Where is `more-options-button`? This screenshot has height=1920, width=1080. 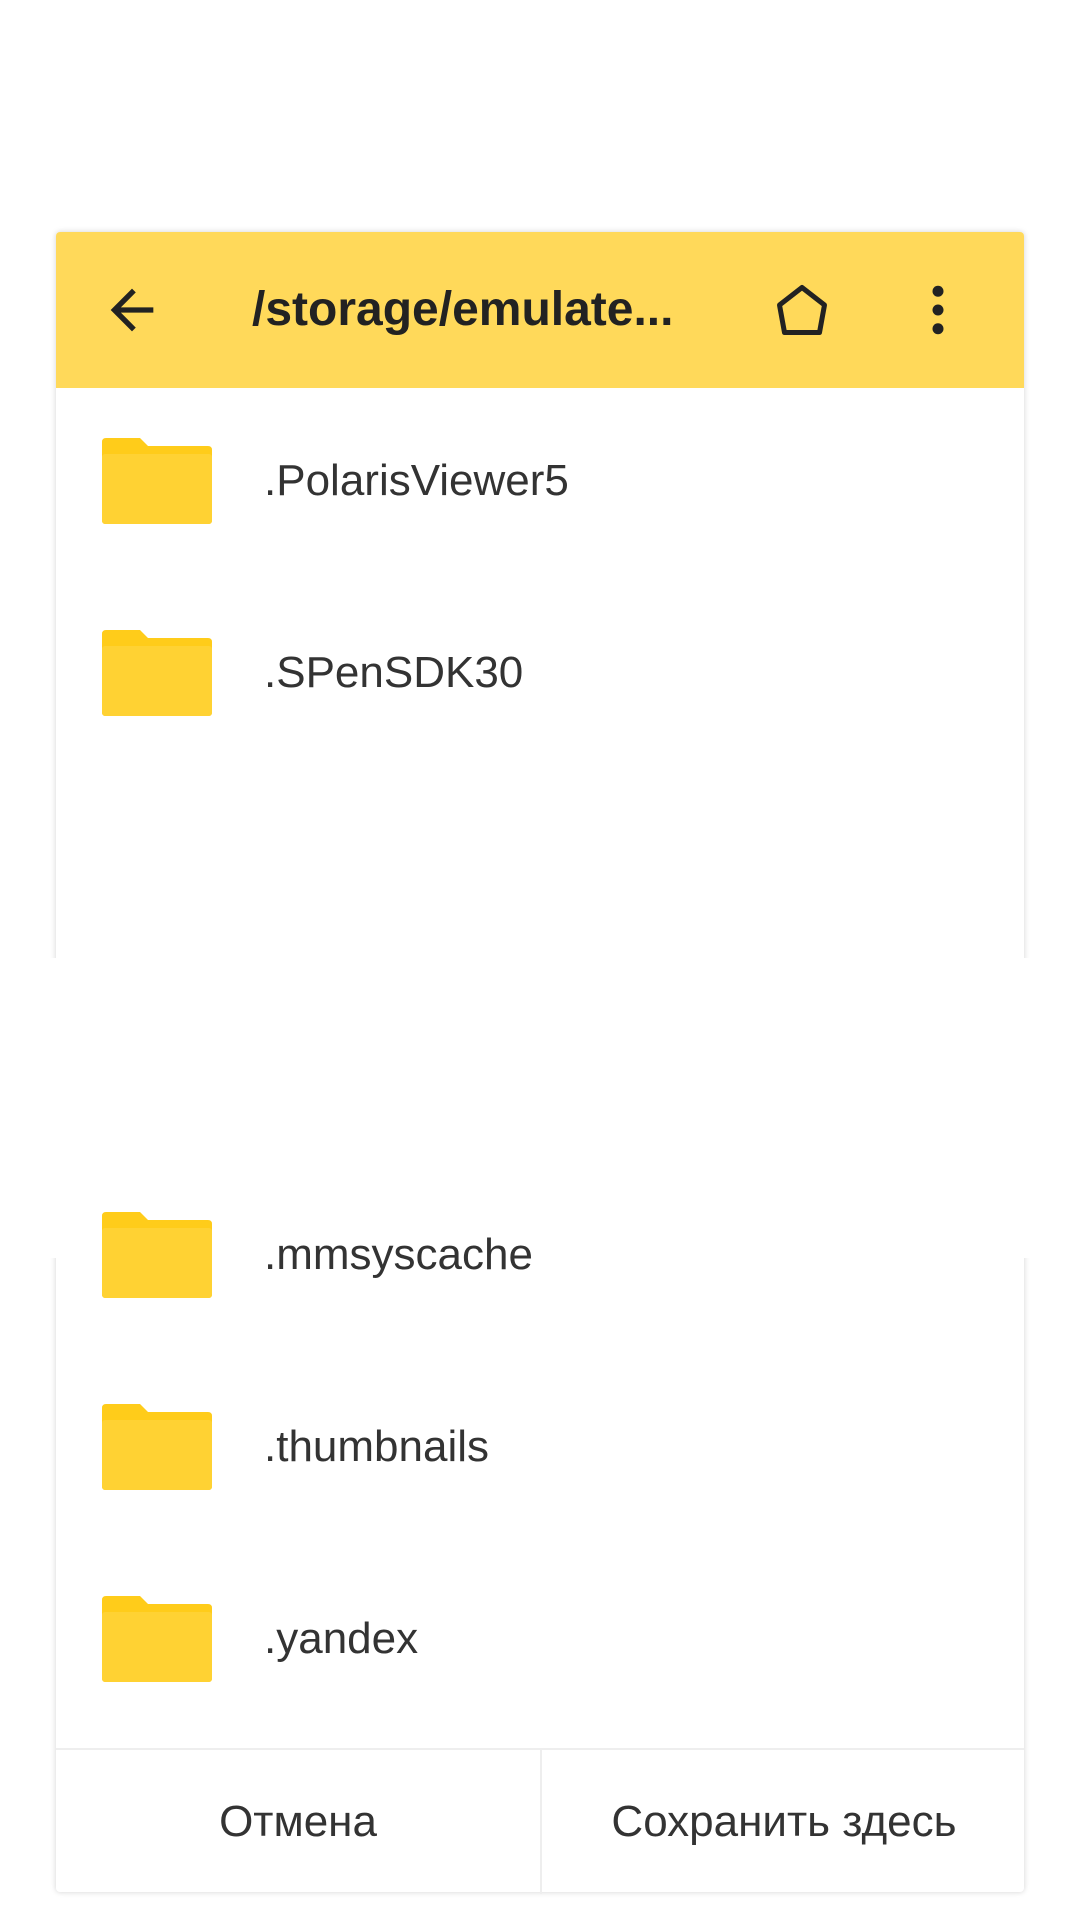
more-options-button is located at coordinates (938, 310).